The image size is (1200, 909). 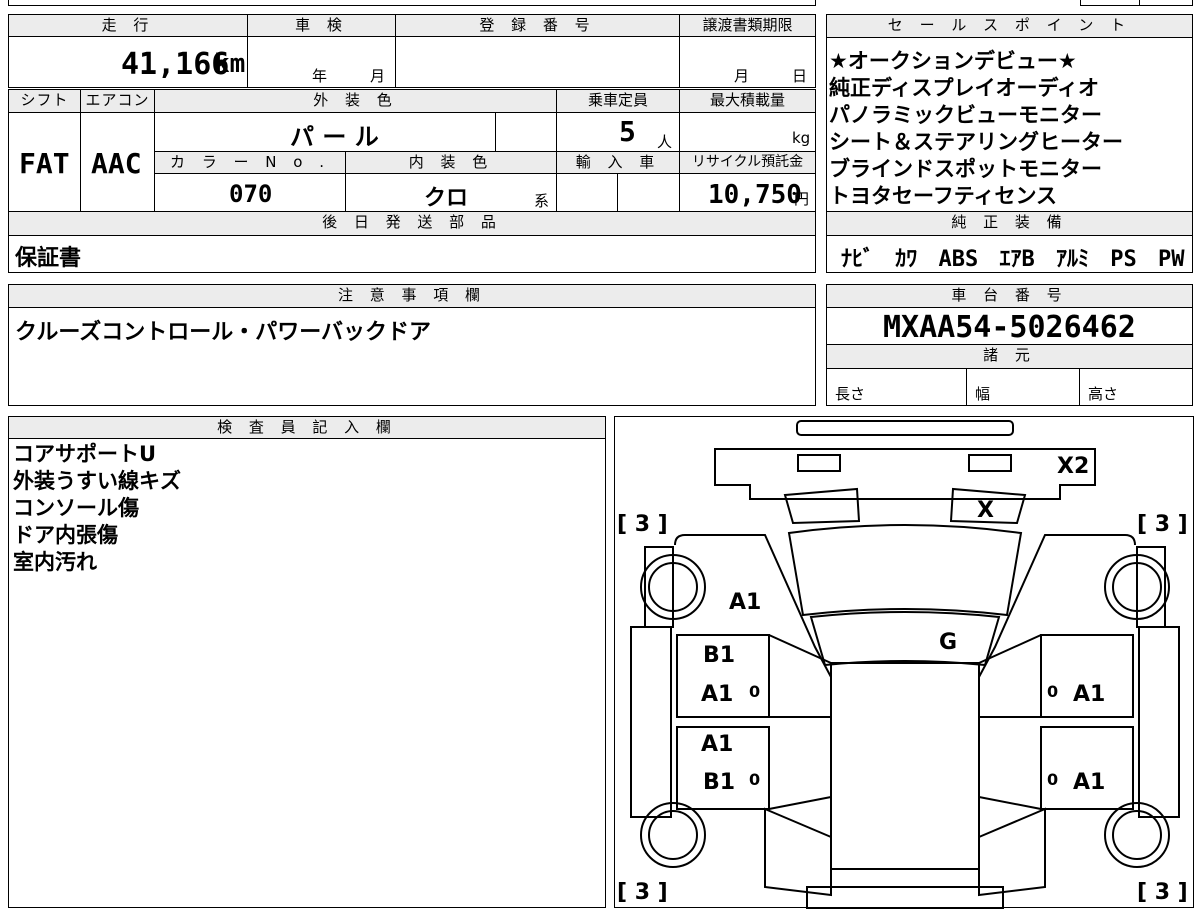 I want to click on equipment-item: ｴｱB, so click(x=1017, y=259).